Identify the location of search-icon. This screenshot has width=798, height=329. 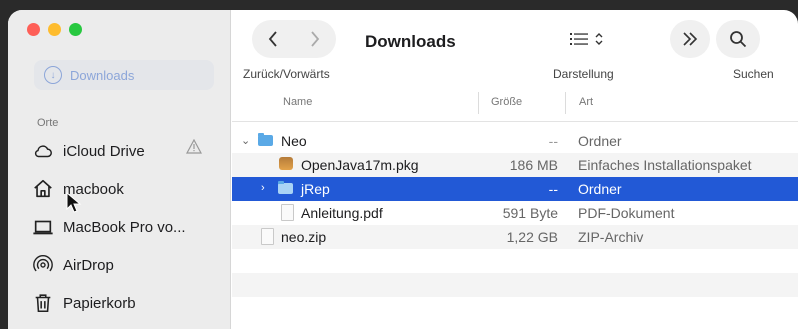
(738, 39).